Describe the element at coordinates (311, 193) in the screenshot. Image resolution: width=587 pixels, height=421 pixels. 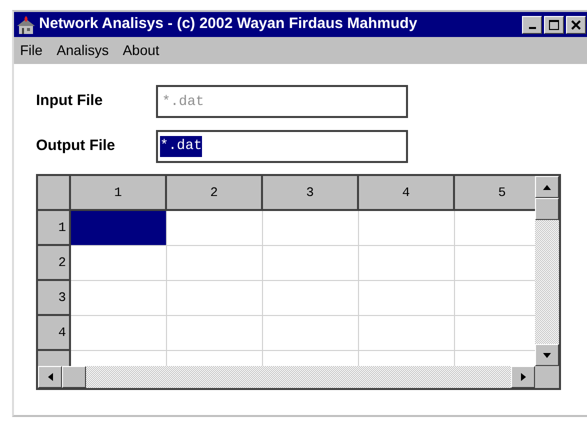
I see `column-header: 3` at that location.